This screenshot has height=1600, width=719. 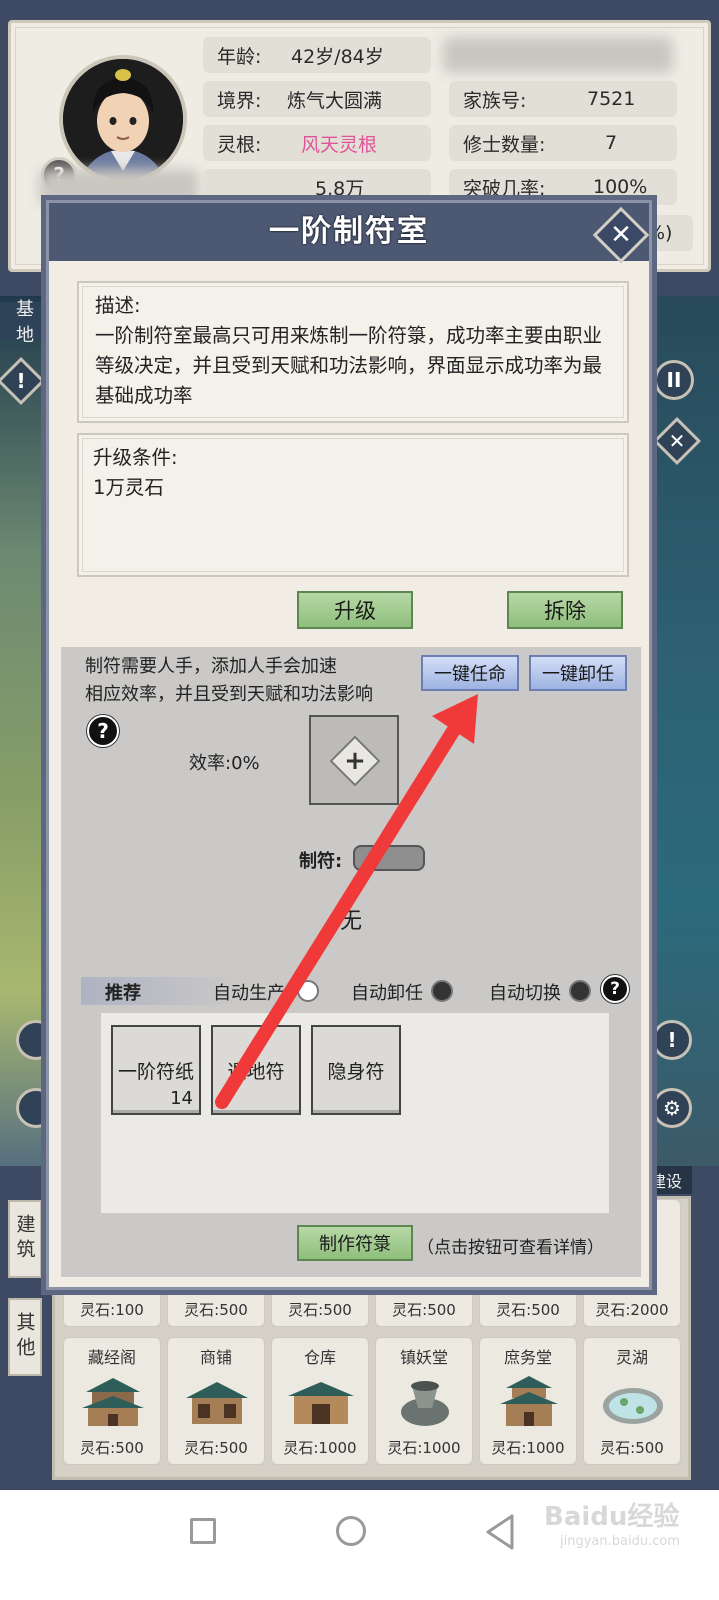 I want to click on watermark-url: jingyan.baidu.com, so click(x=620, y=1541).